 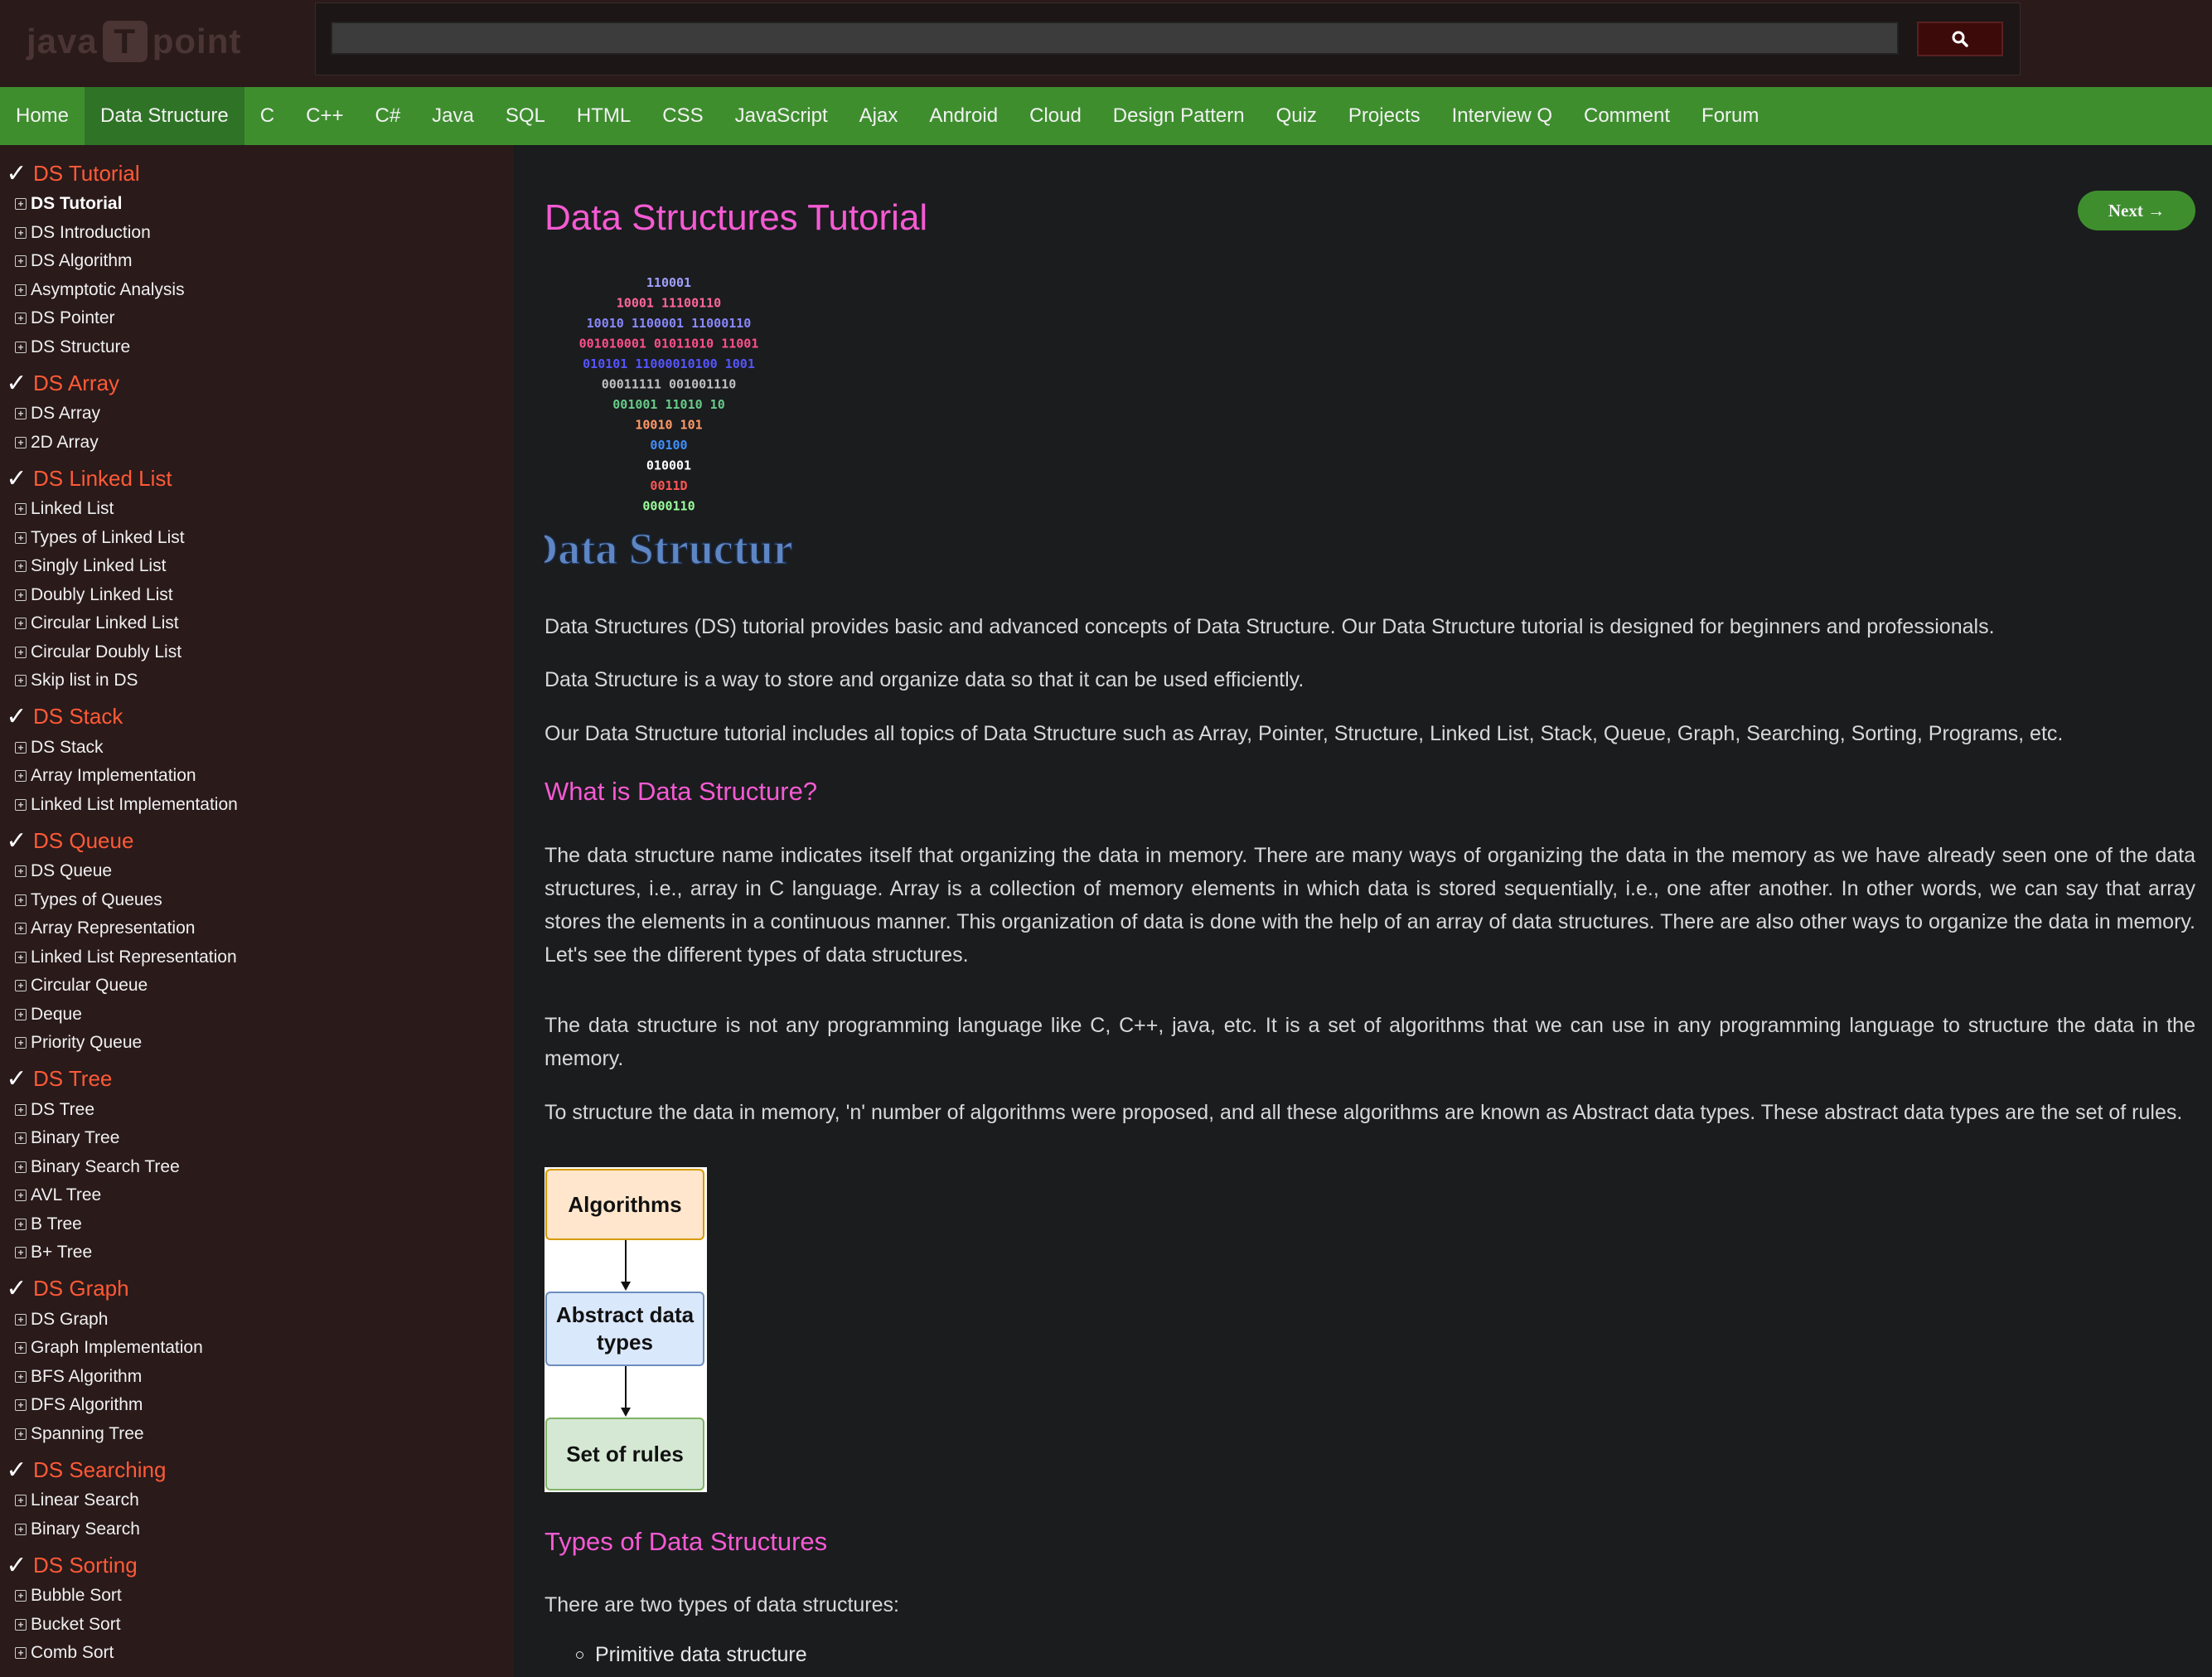 I want to click on sidebar-section-title: DS Tutorial, so click(x=86, y=173).